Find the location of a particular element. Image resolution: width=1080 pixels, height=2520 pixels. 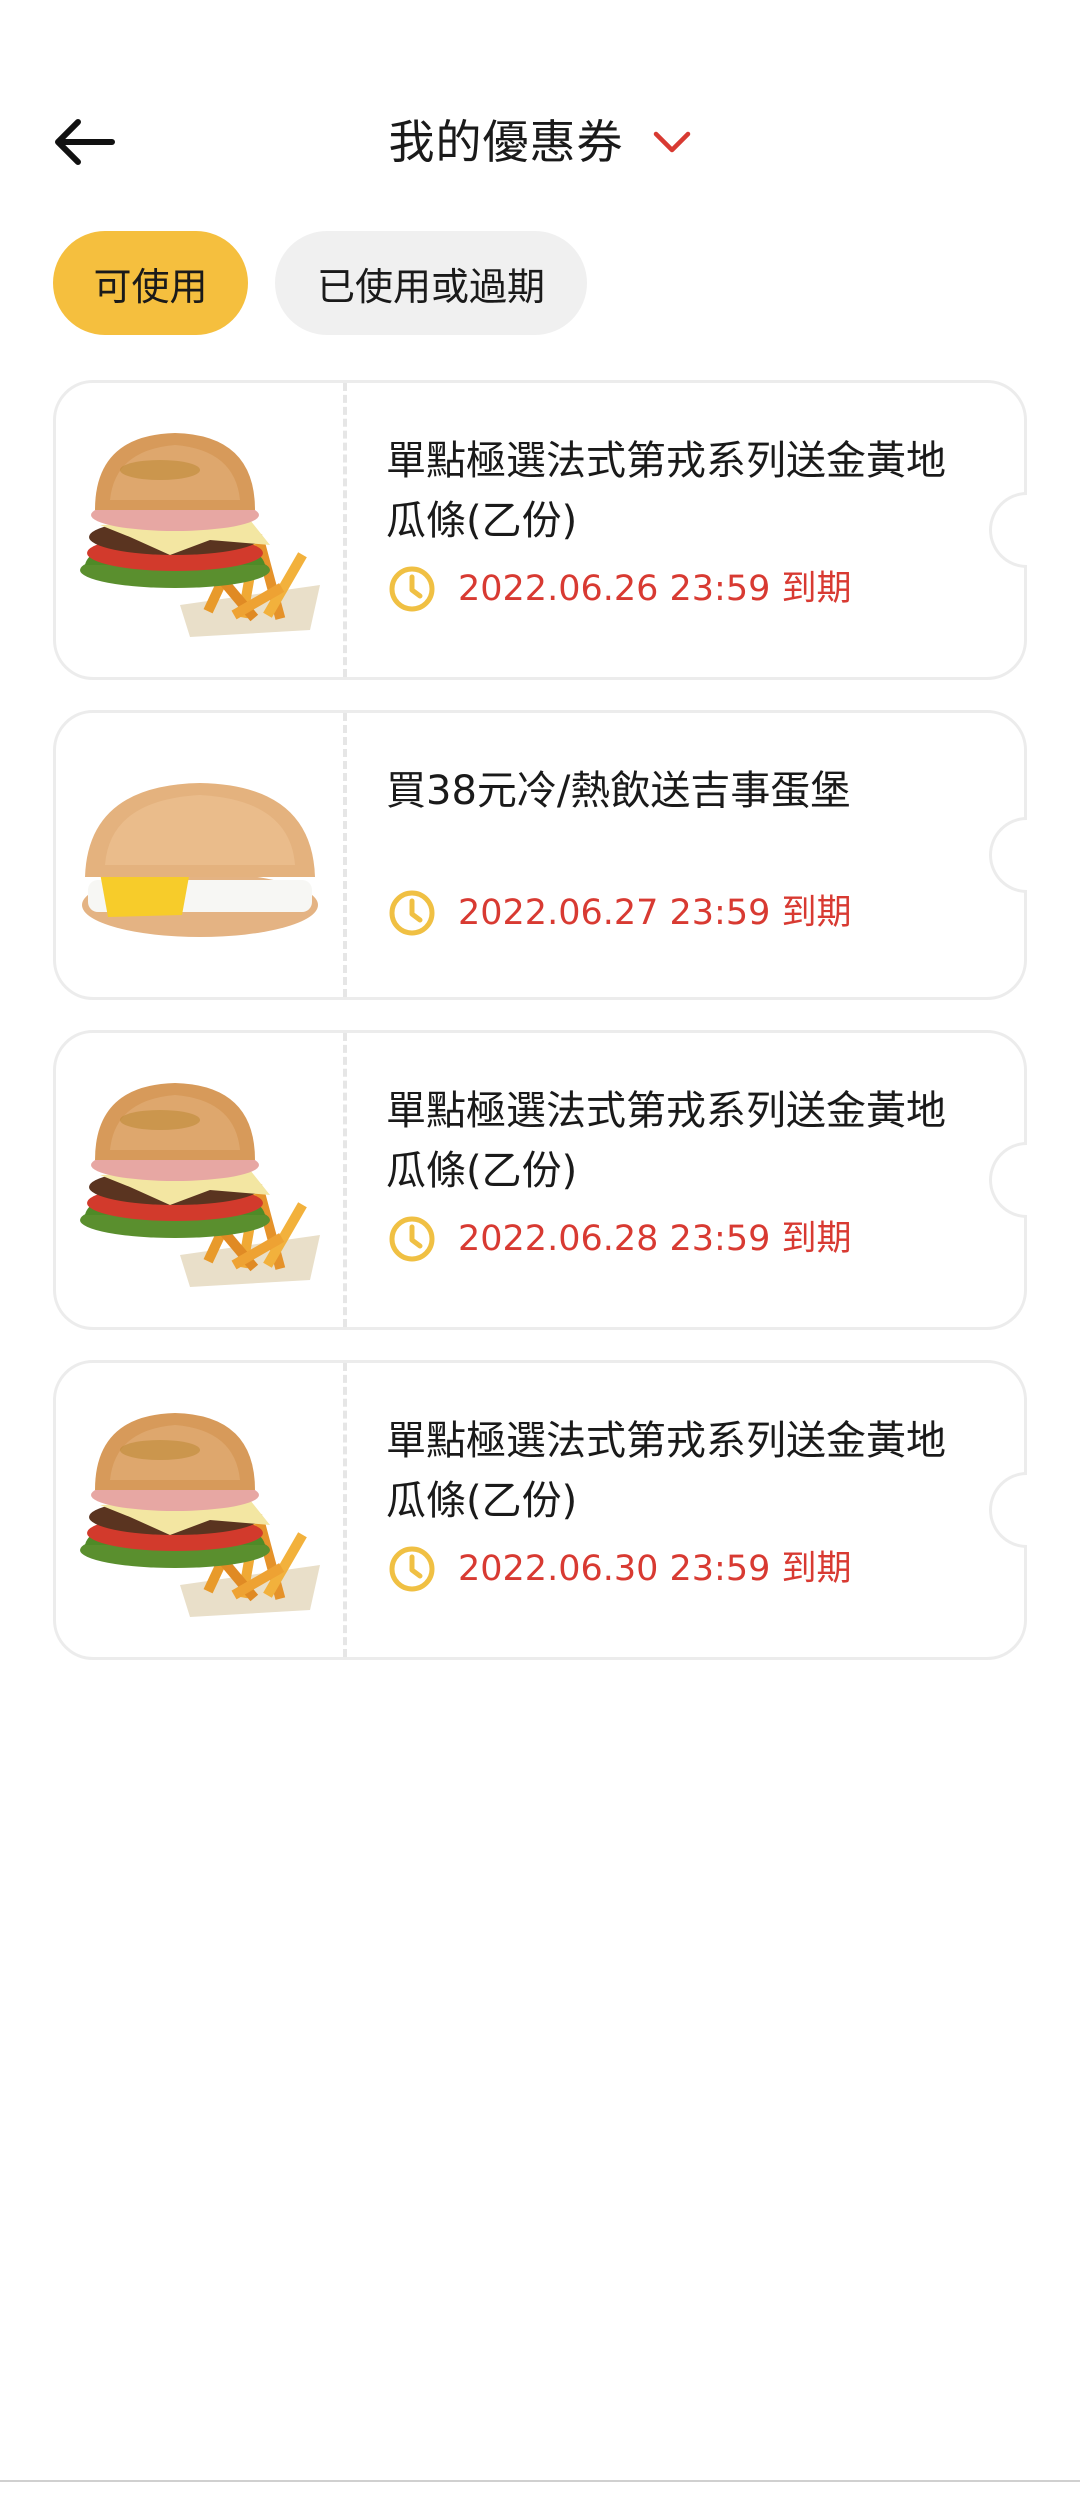

coupon-body: 單點極選法式第戎系列送金黃地瓜條(乙份) 2022.06.30 23:59 到期 is located at coordinates (685, 1477).